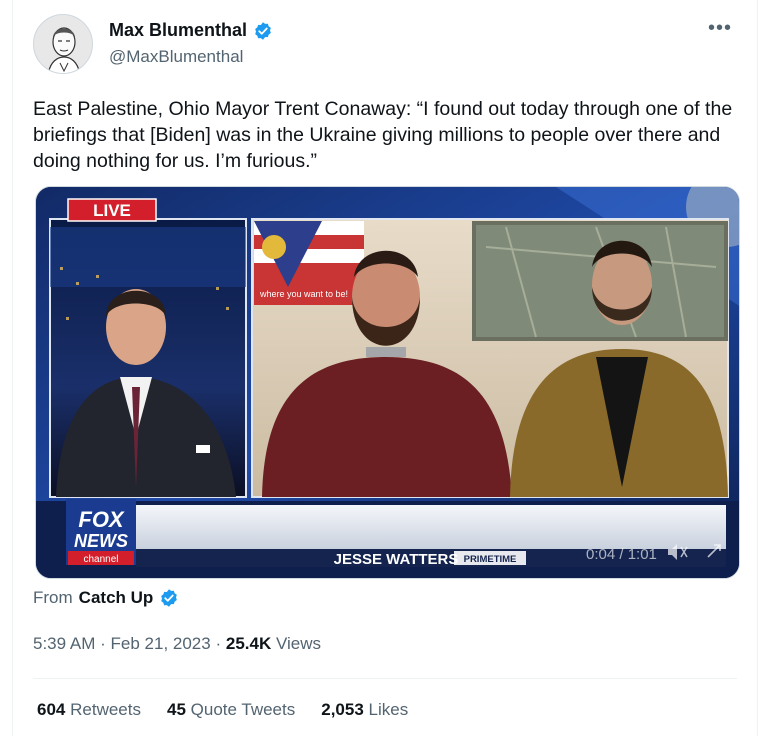  I want to click on video-time: 0:04 / 1:01, so click(621, 554).